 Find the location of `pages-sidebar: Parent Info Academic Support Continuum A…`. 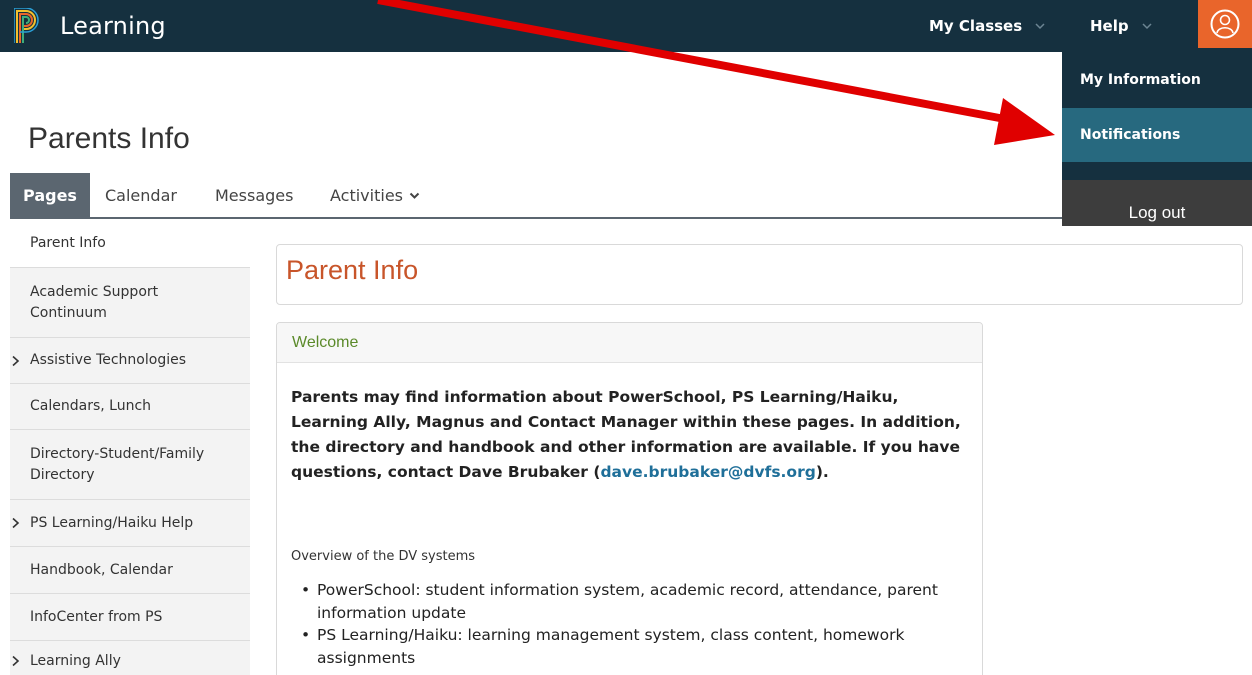

pages-sidebar: Parent Info Academic Support Continuum A… is located at coordinates (130, 447).